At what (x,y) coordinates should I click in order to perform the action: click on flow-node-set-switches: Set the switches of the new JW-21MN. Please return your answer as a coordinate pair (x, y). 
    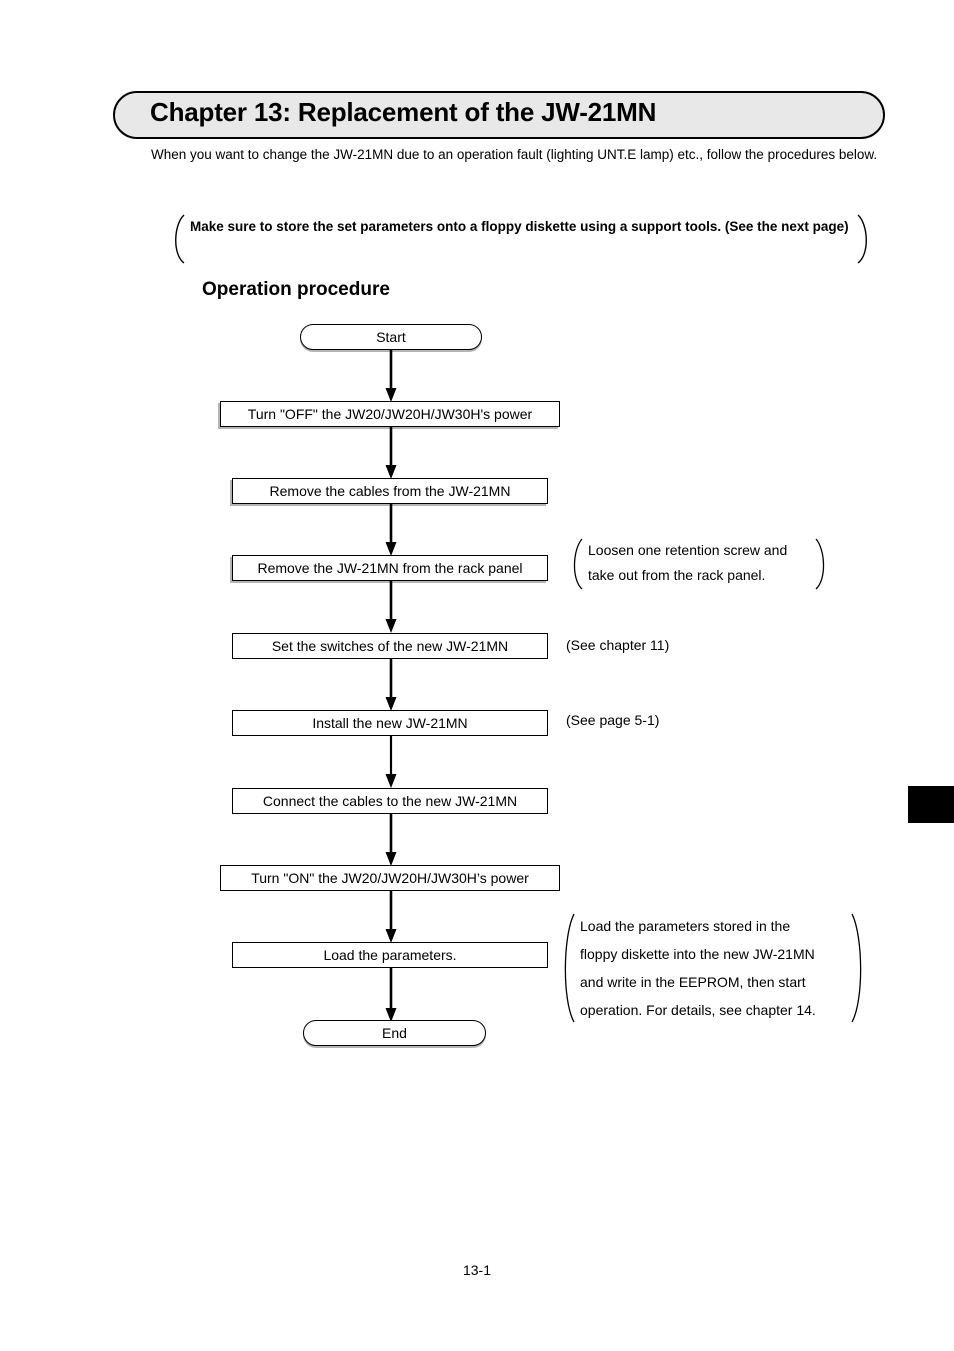
    Looking at the image, I should click on (390, 646).